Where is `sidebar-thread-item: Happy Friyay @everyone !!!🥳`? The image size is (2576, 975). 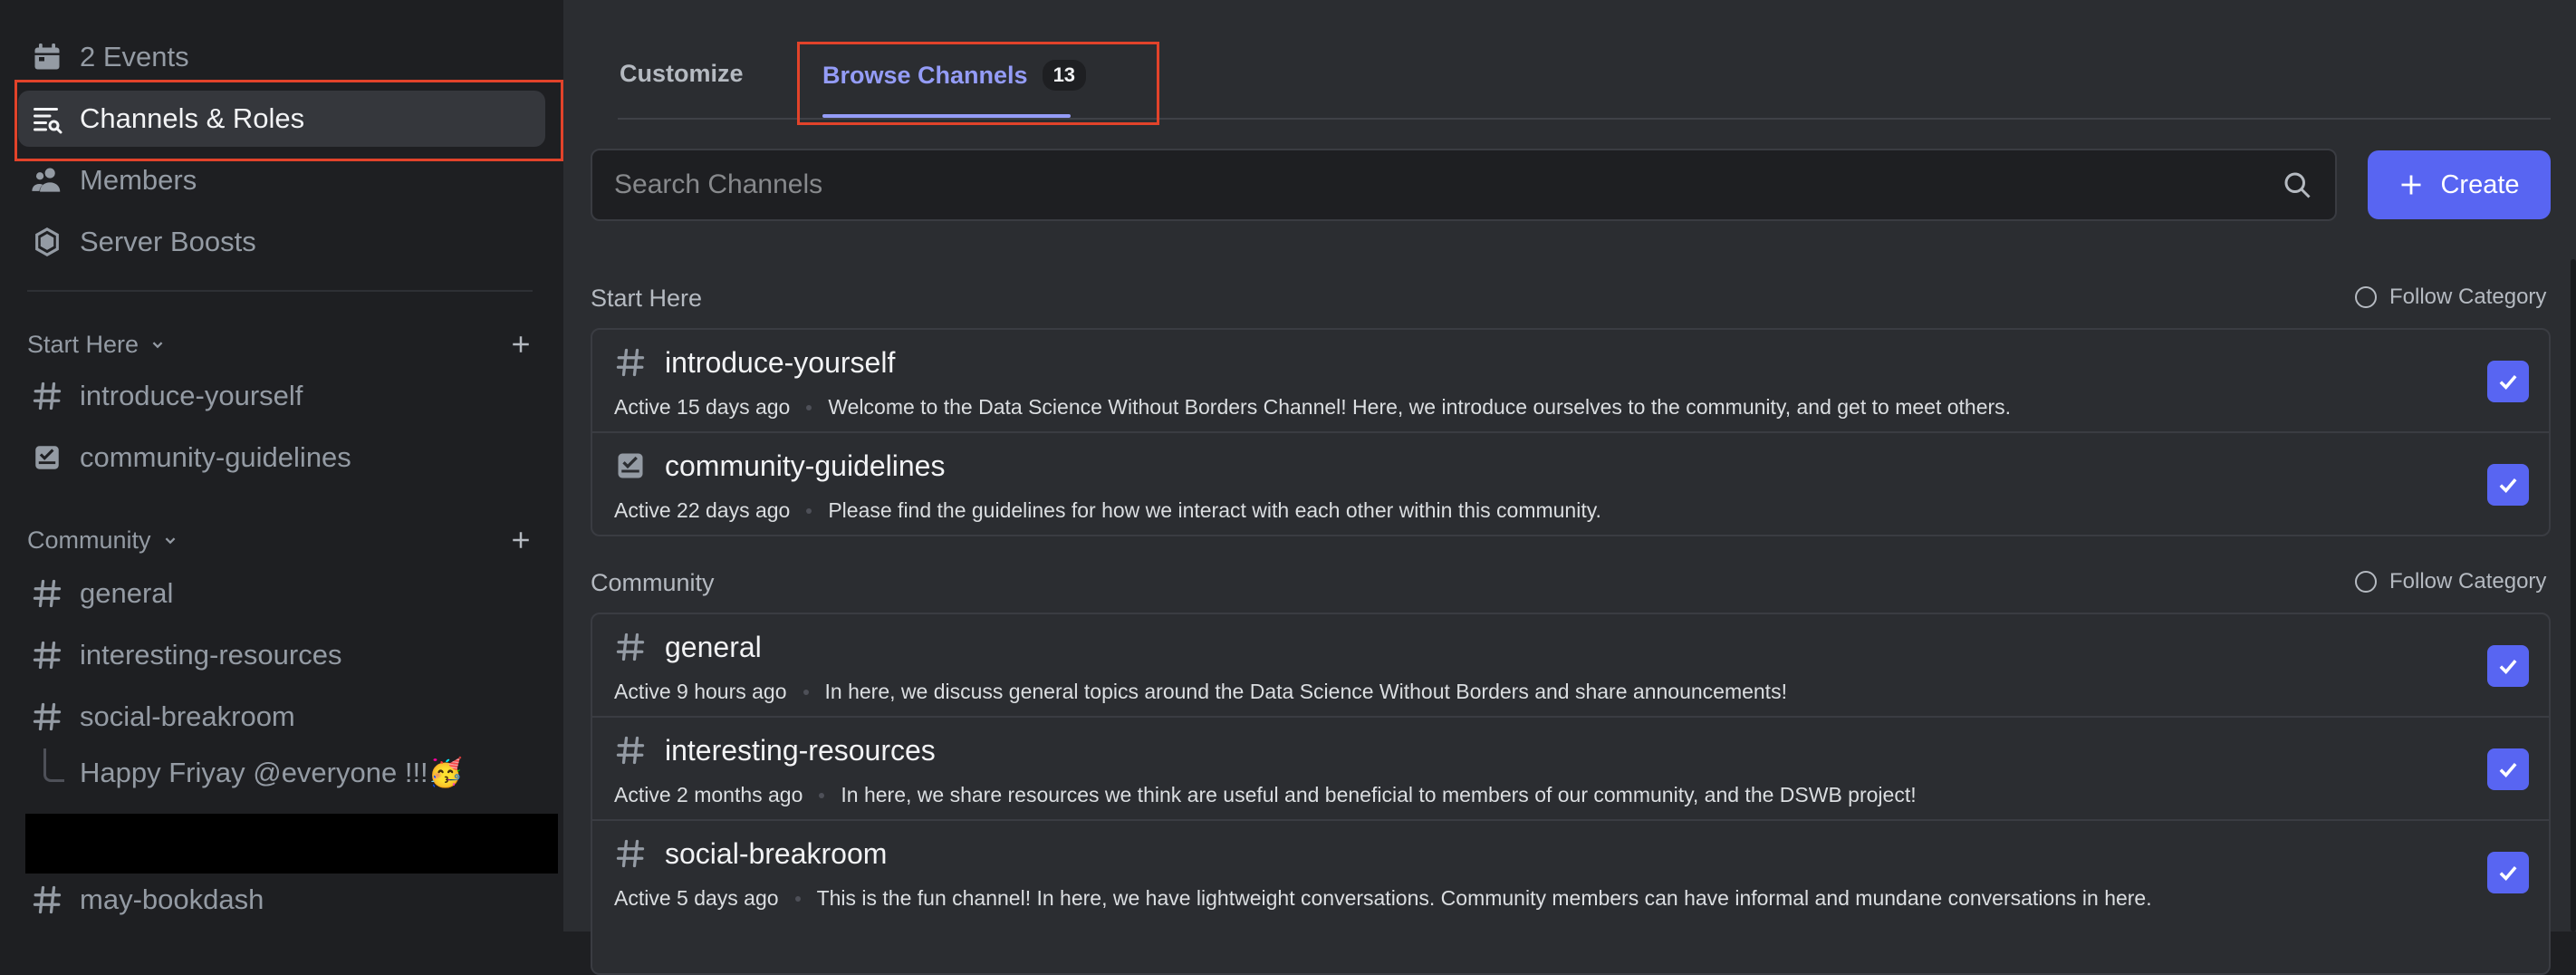
sidebar-thread-item: Happy Friyay @everyone !!!🥳 is located at coordinates (271, 772).